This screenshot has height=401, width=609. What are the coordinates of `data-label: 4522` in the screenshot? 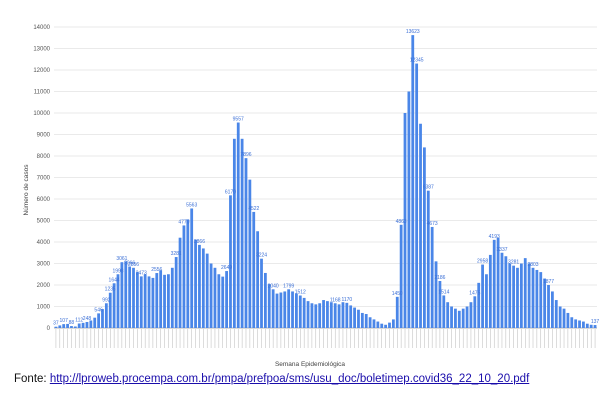 It's located at (253, 209).